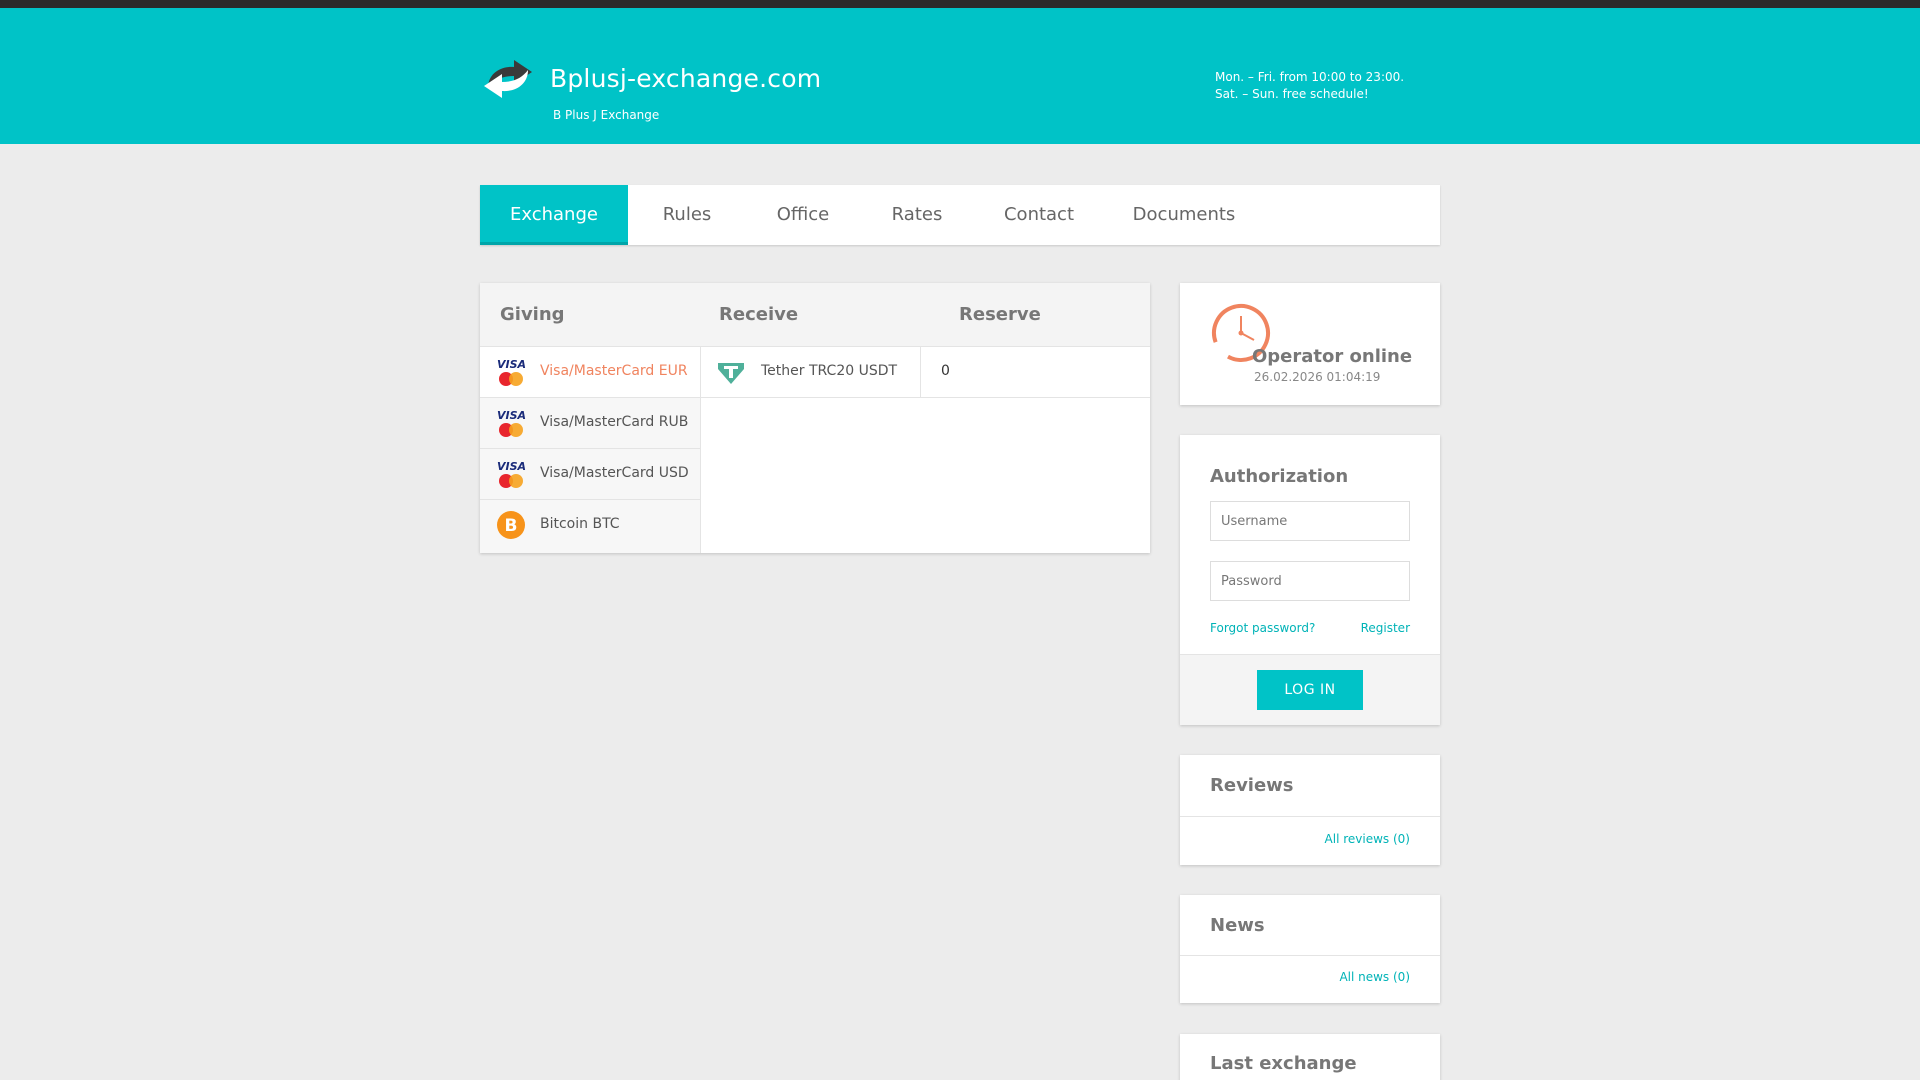 This screenshot has width=1920, height=1080. Describe the element at coordinates (685, 78) in the screenshot. I see `site-title: Bplusj-exchange.com` at that location.